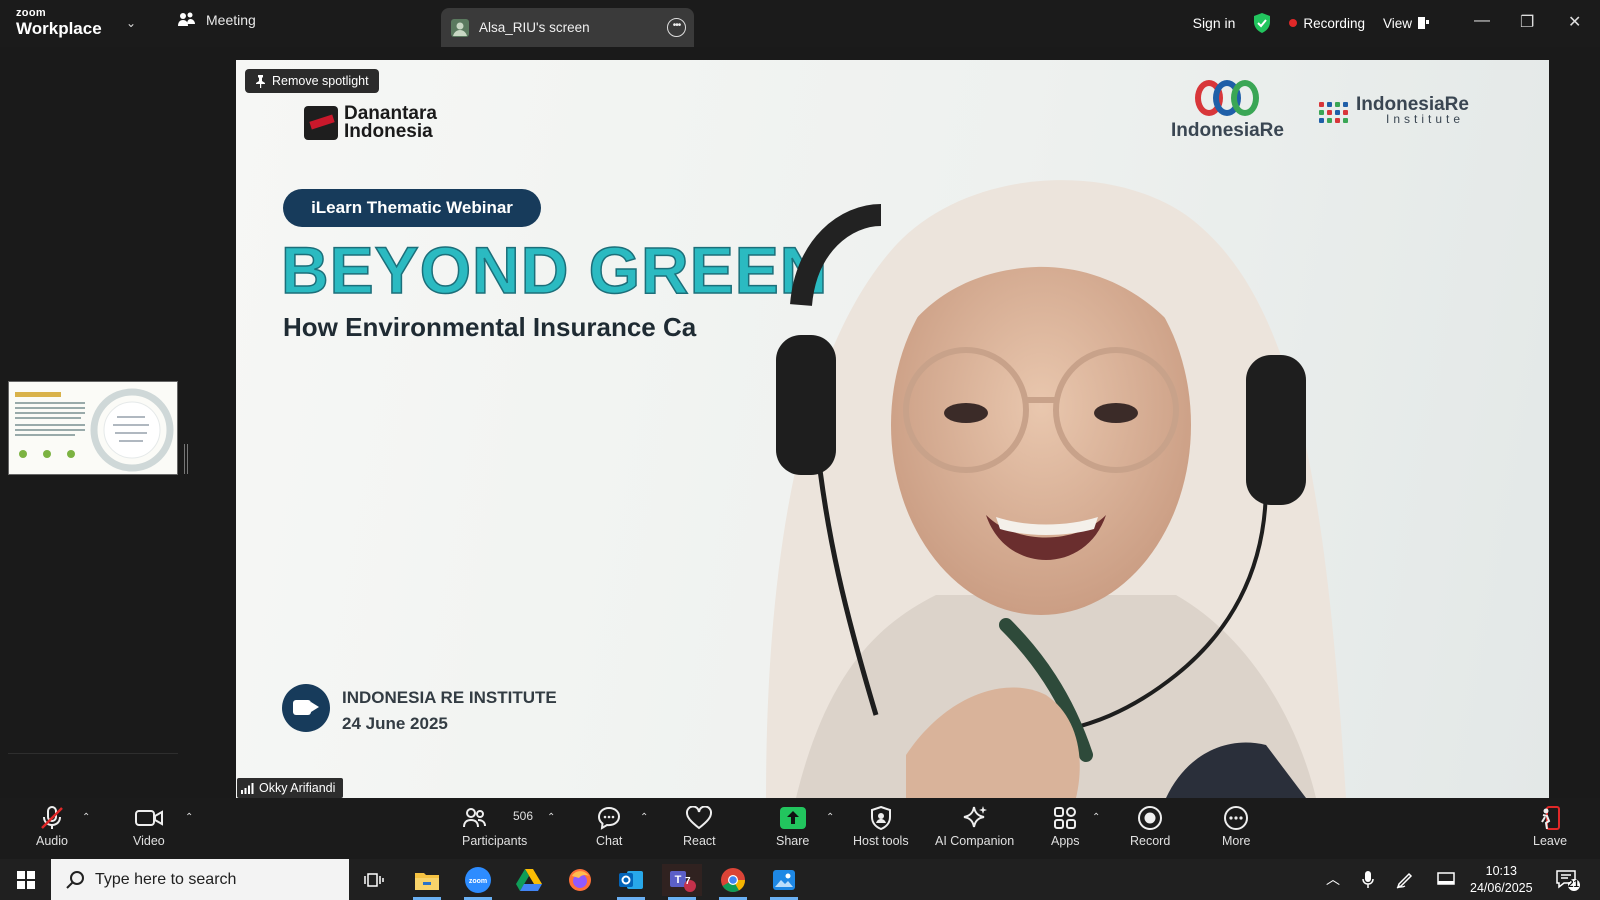  I want to click on taskbar-clock: 10:13 24/06/2025, so click(1501, 880).